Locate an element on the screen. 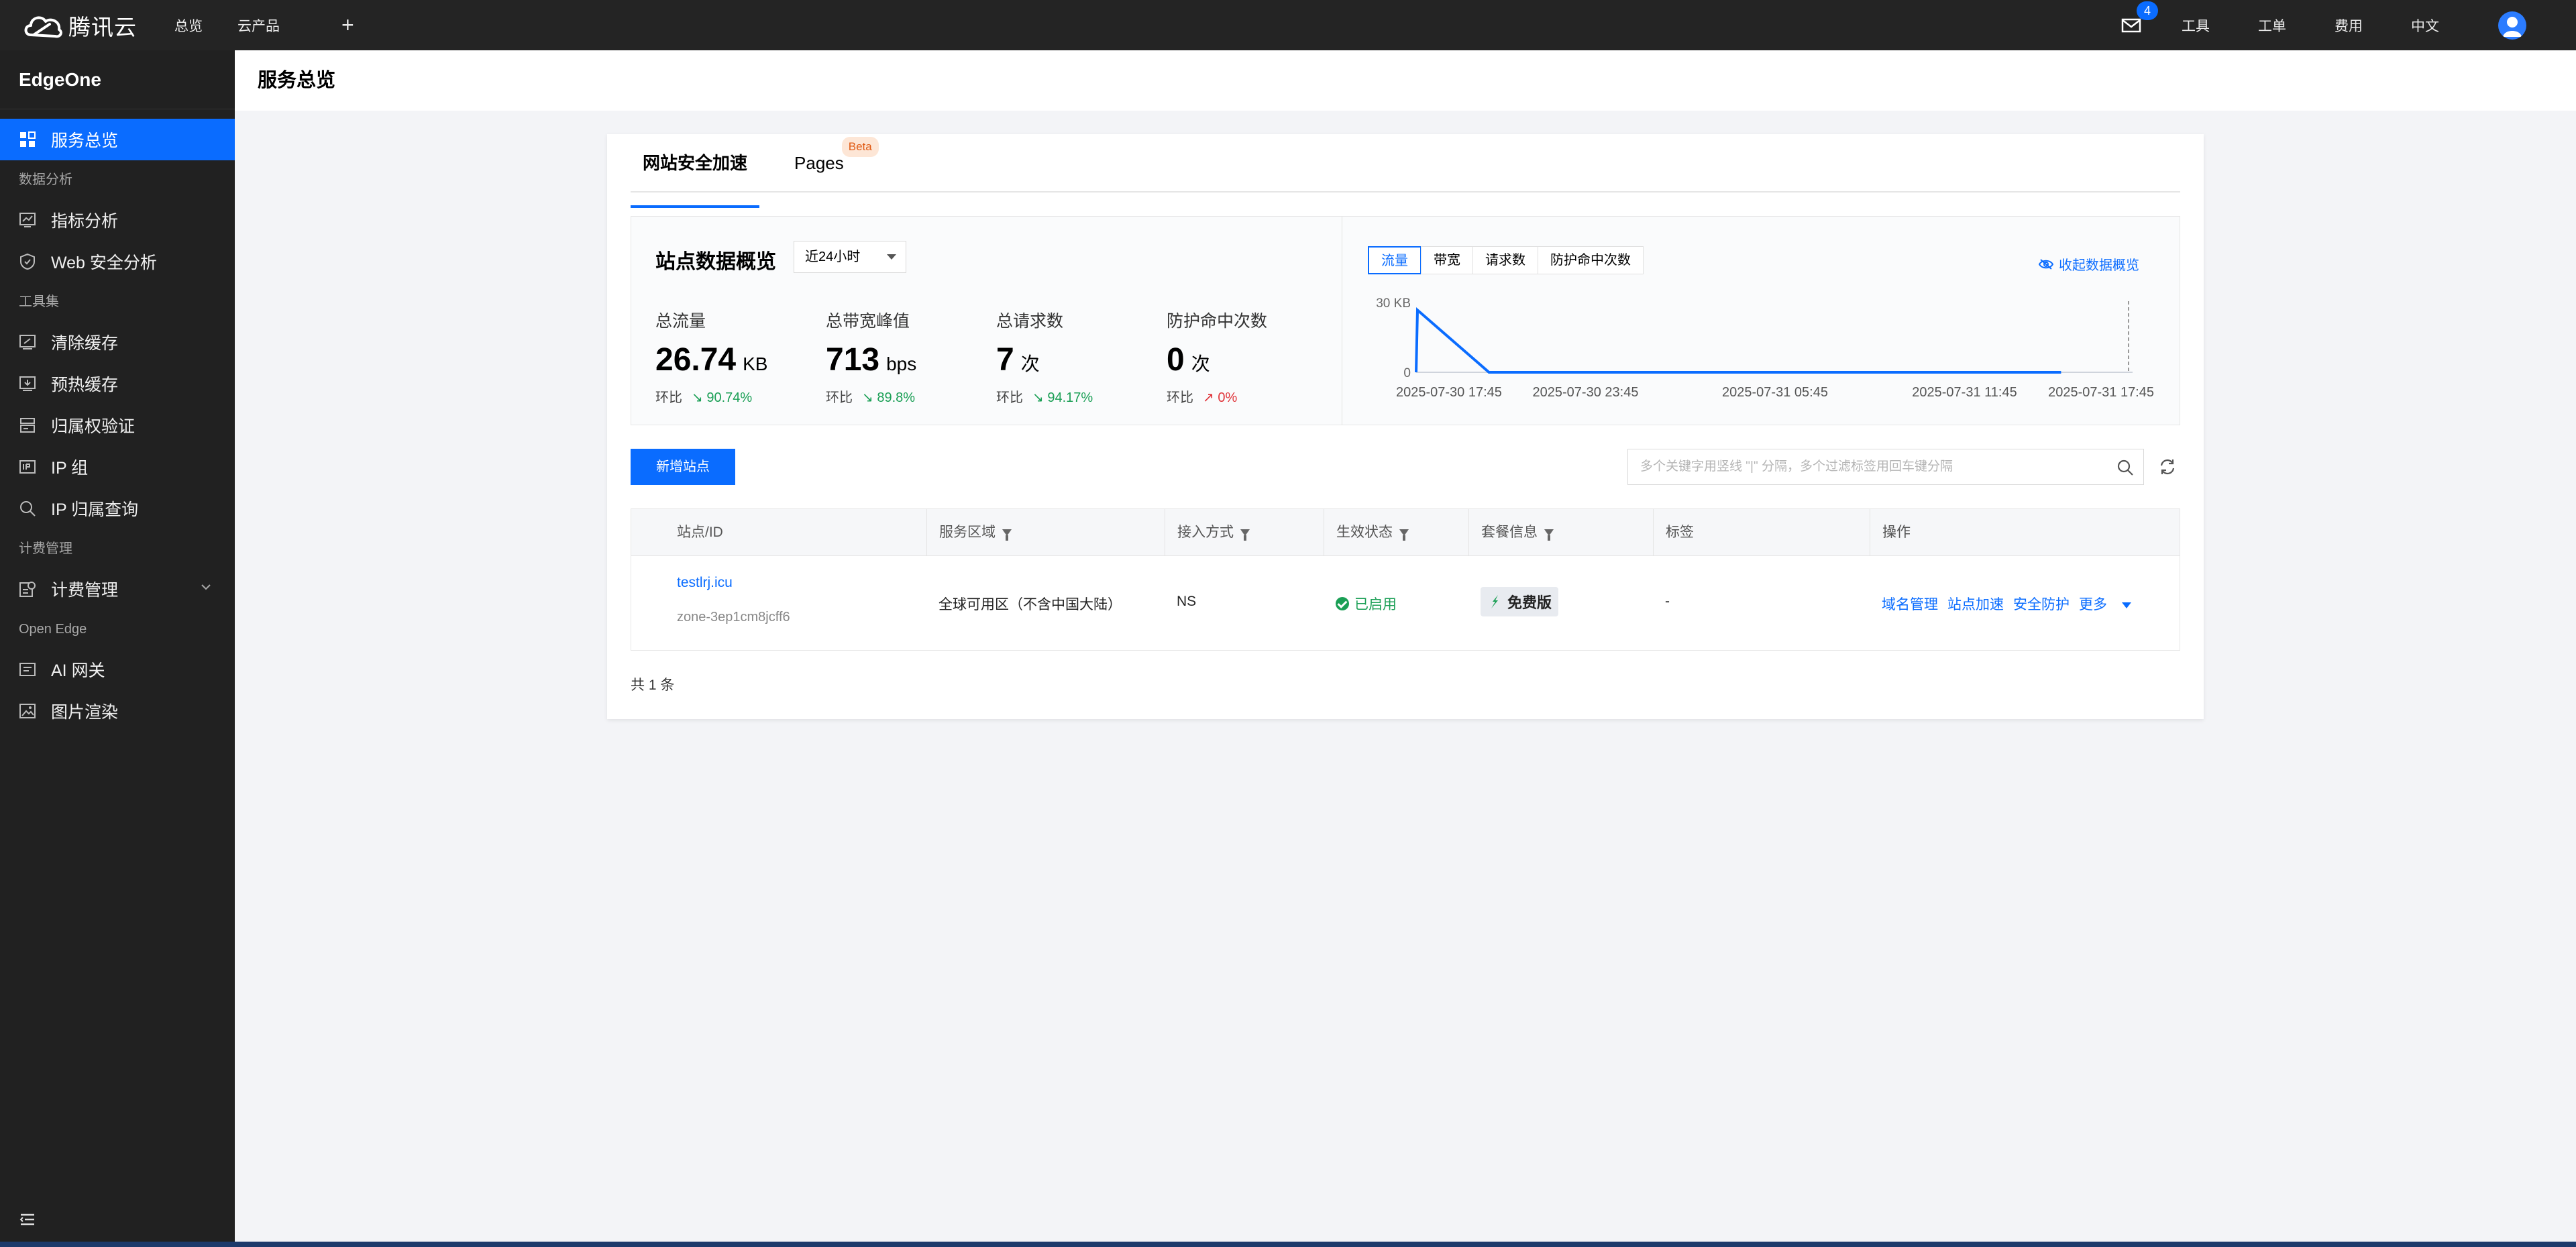 This screenshot has width=2576, height=1247. tab-site-acceleration: 网站安全加速 is located at coordinates (695, 178).